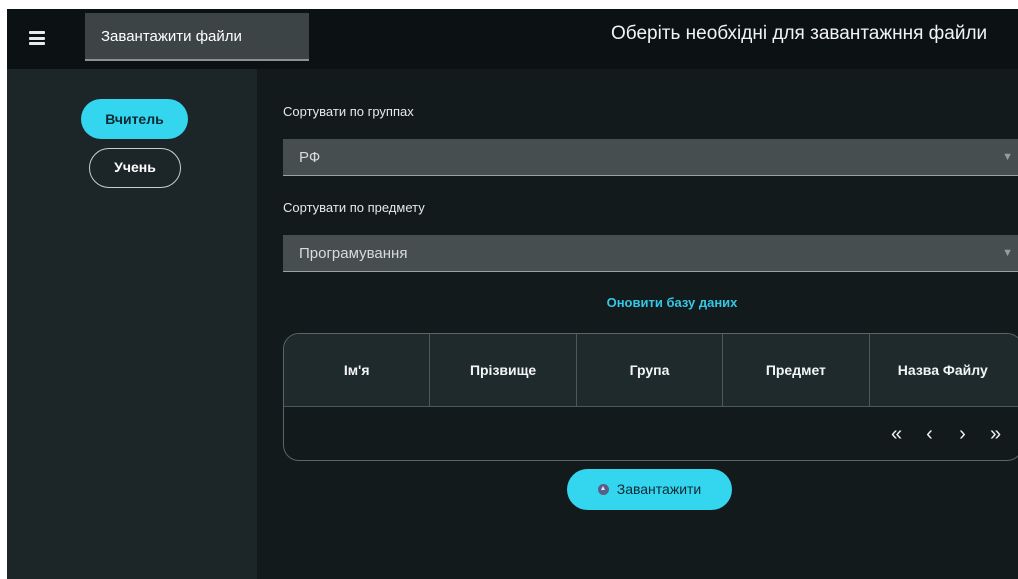 This screenshot has width=1018, height=579. What do you see at coordinates (650, 253) in the screenshot?
I see `subject-select: Програмування ▼` at bounding box center [650, 253].